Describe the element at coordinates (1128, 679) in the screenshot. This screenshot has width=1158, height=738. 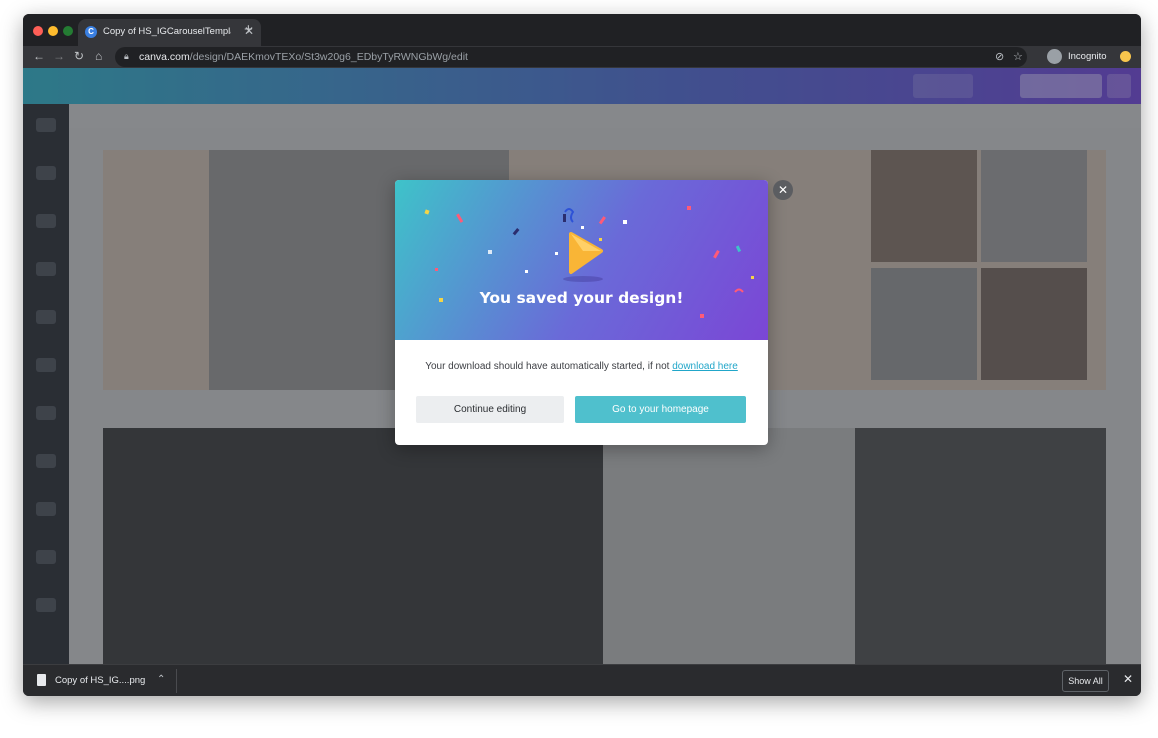
I see `close-icon: ✕` at that location.